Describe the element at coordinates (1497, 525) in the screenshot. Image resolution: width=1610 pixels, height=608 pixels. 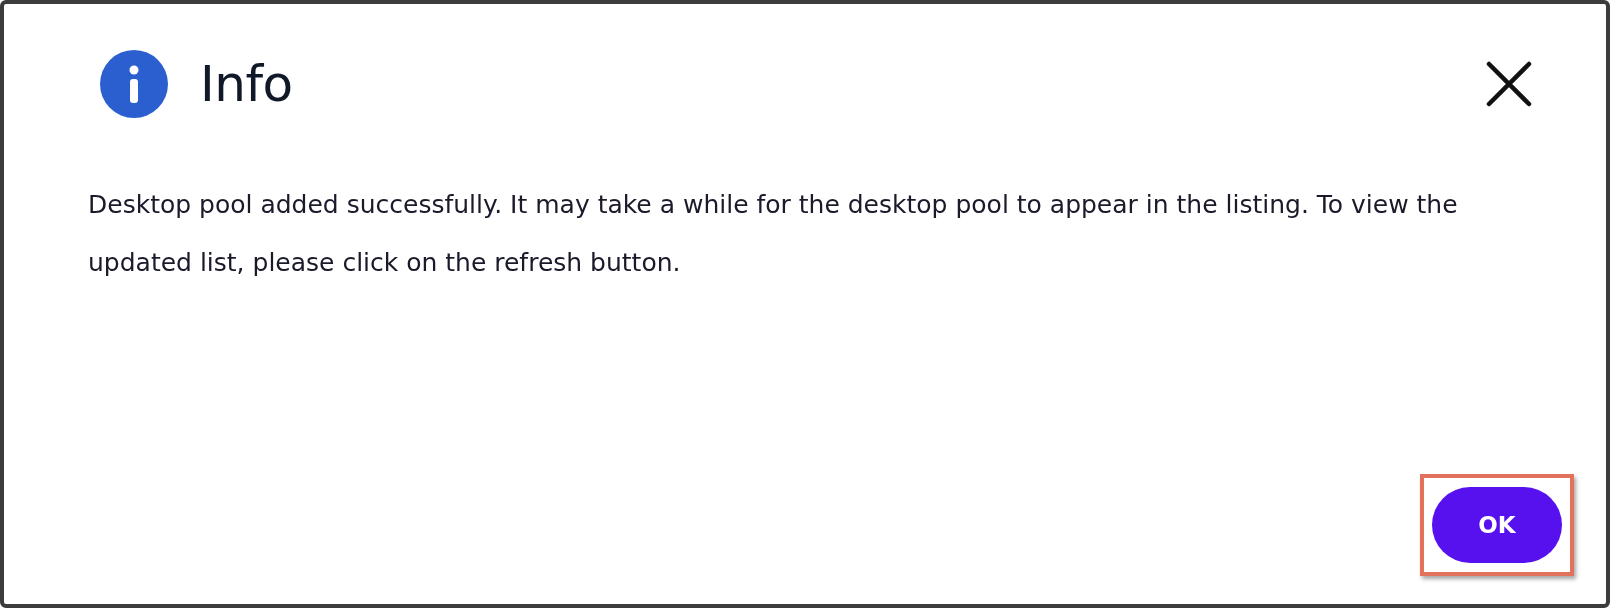
I see `ok-button: OK` at that location.